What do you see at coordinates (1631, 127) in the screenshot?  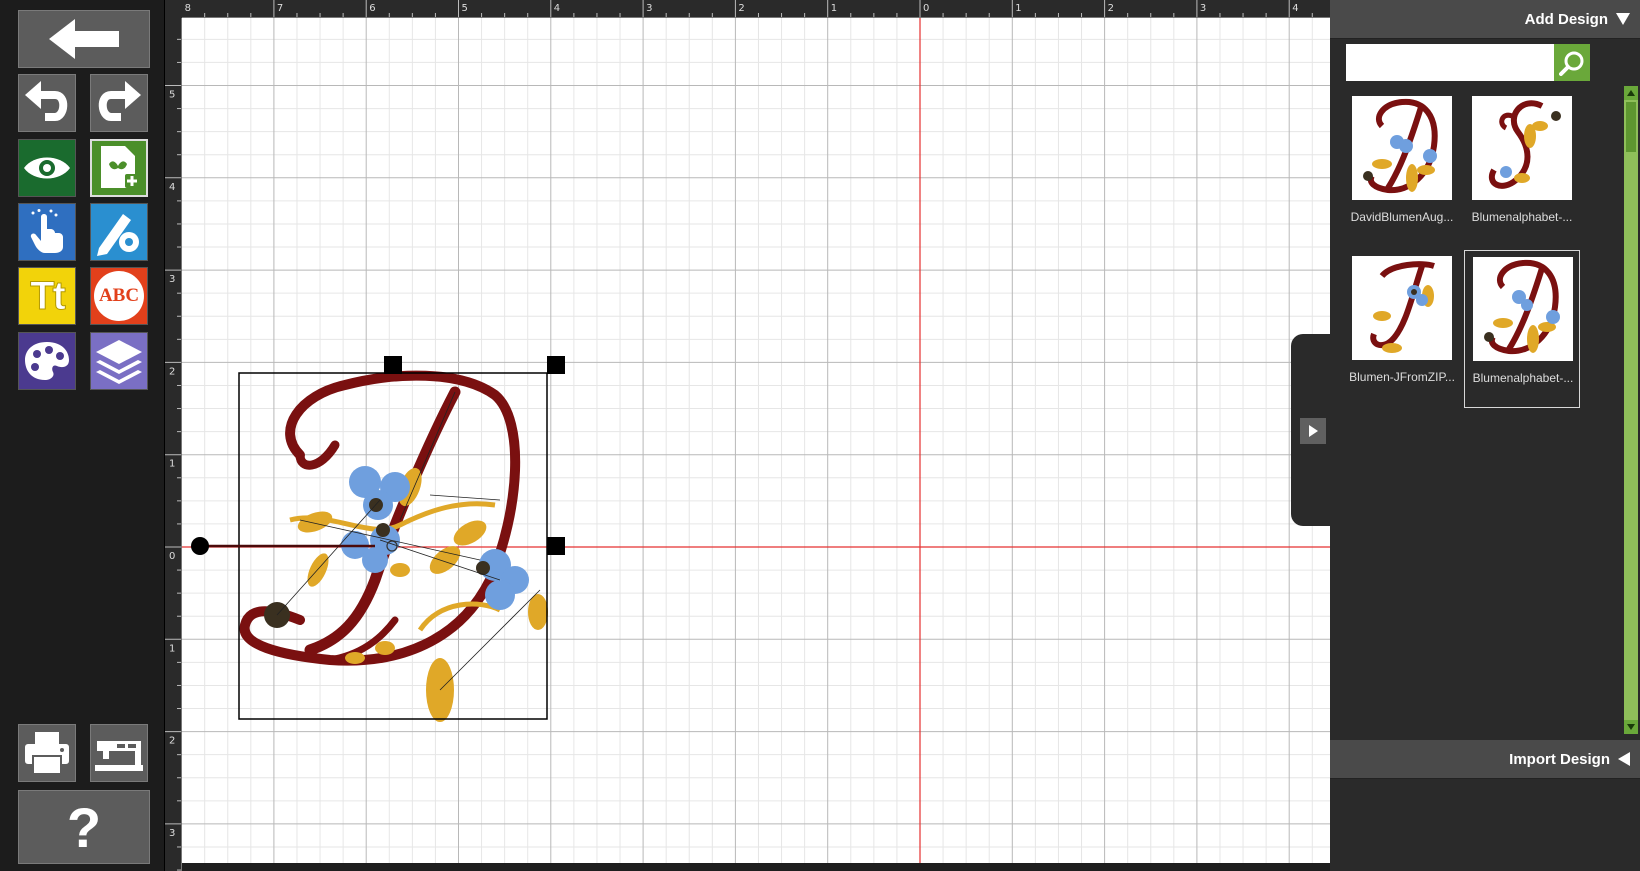 I see `scrollbar-thumb` at bounding box center [1631, 127].